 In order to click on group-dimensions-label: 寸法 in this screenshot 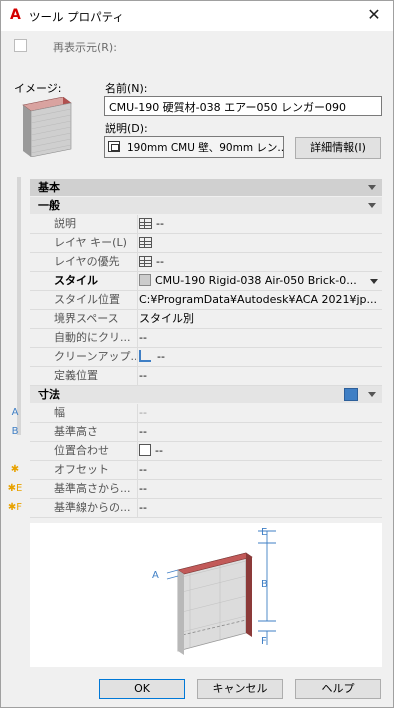, I will do `click(49, 394)`.